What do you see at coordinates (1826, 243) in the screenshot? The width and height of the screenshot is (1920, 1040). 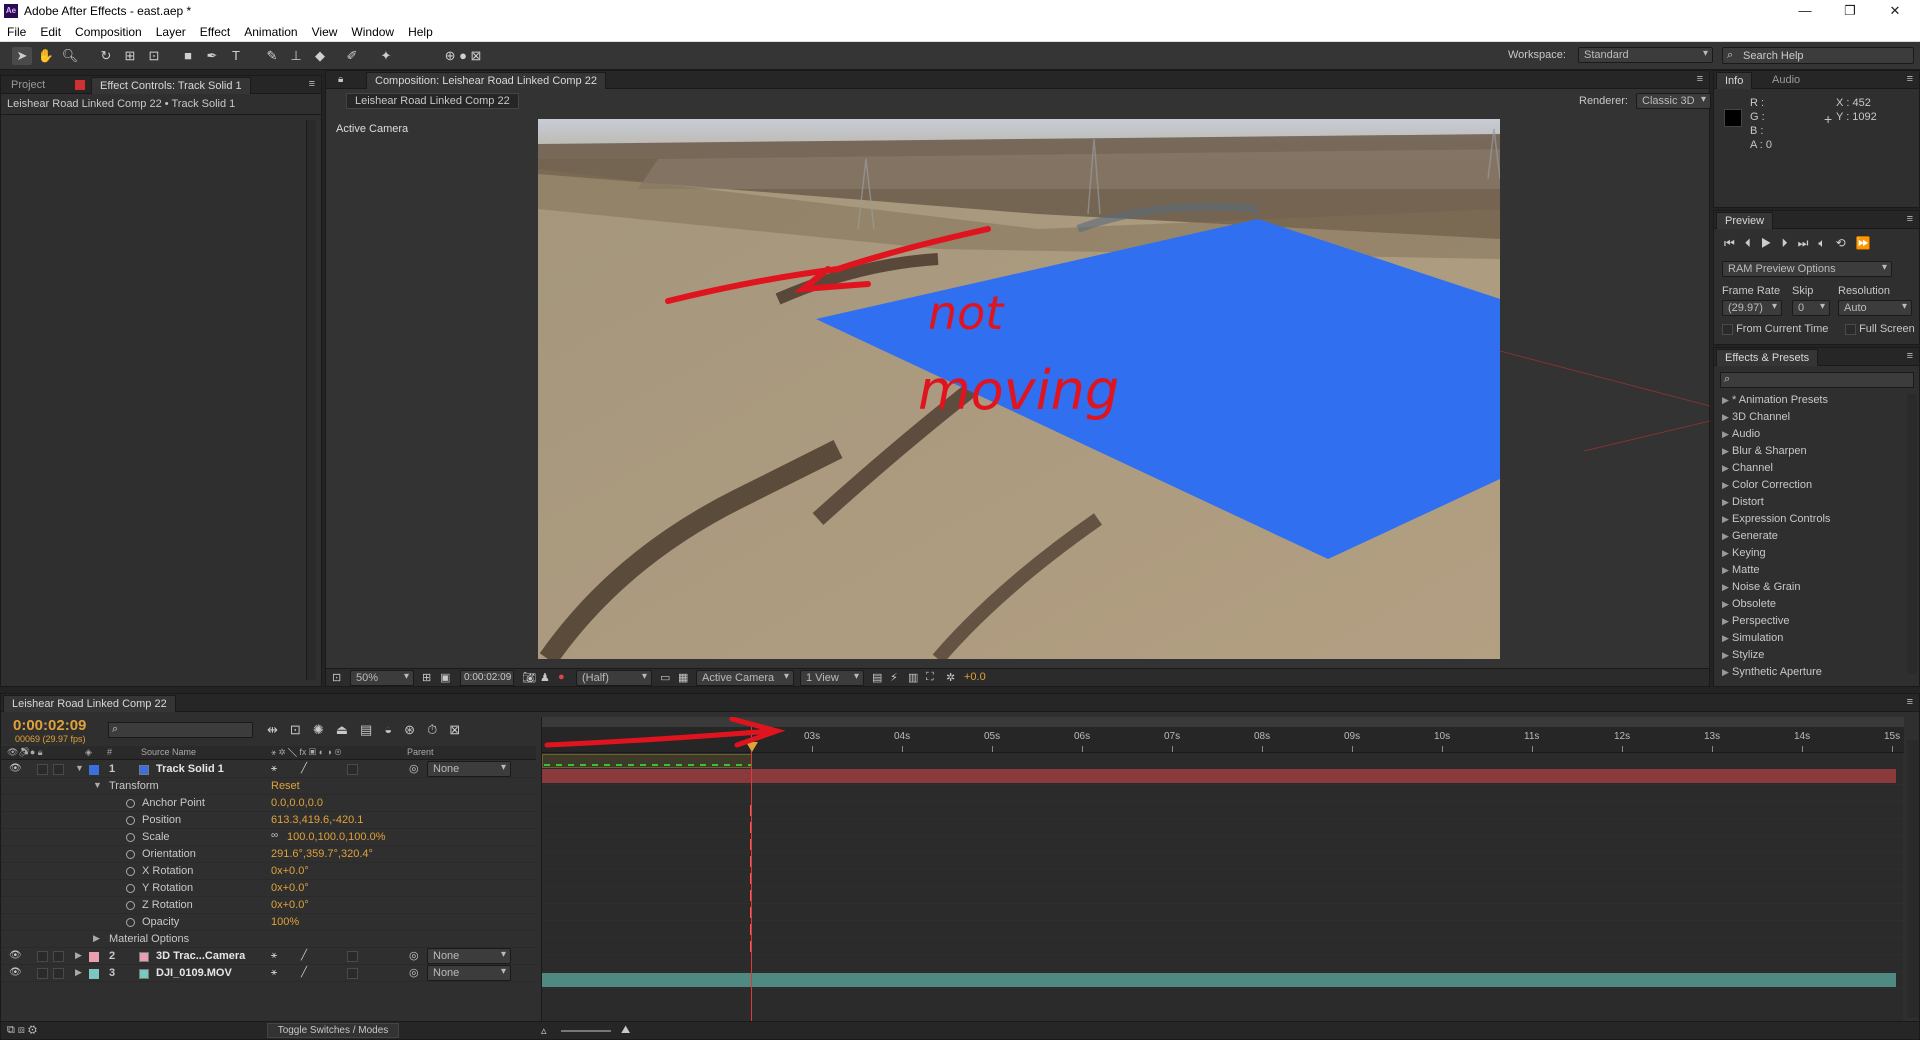 I see `audio-icon: 🔈︎` at bounding box center [1826, 243].